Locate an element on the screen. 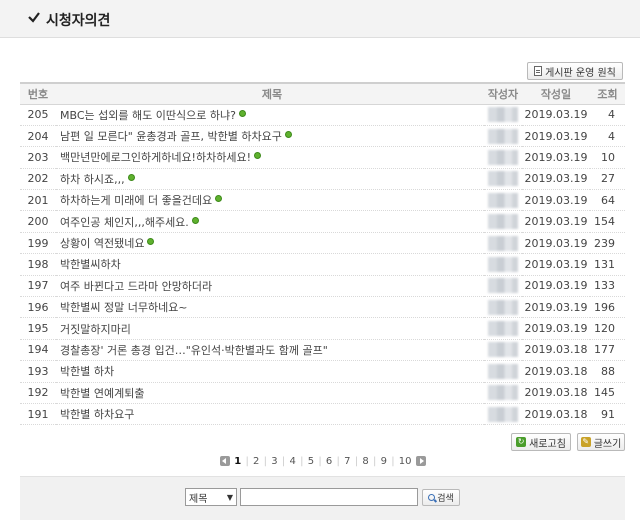 The width and height of the screenshot is (640, 520). page-link-1: 1 is located at coordinates (237, 461).